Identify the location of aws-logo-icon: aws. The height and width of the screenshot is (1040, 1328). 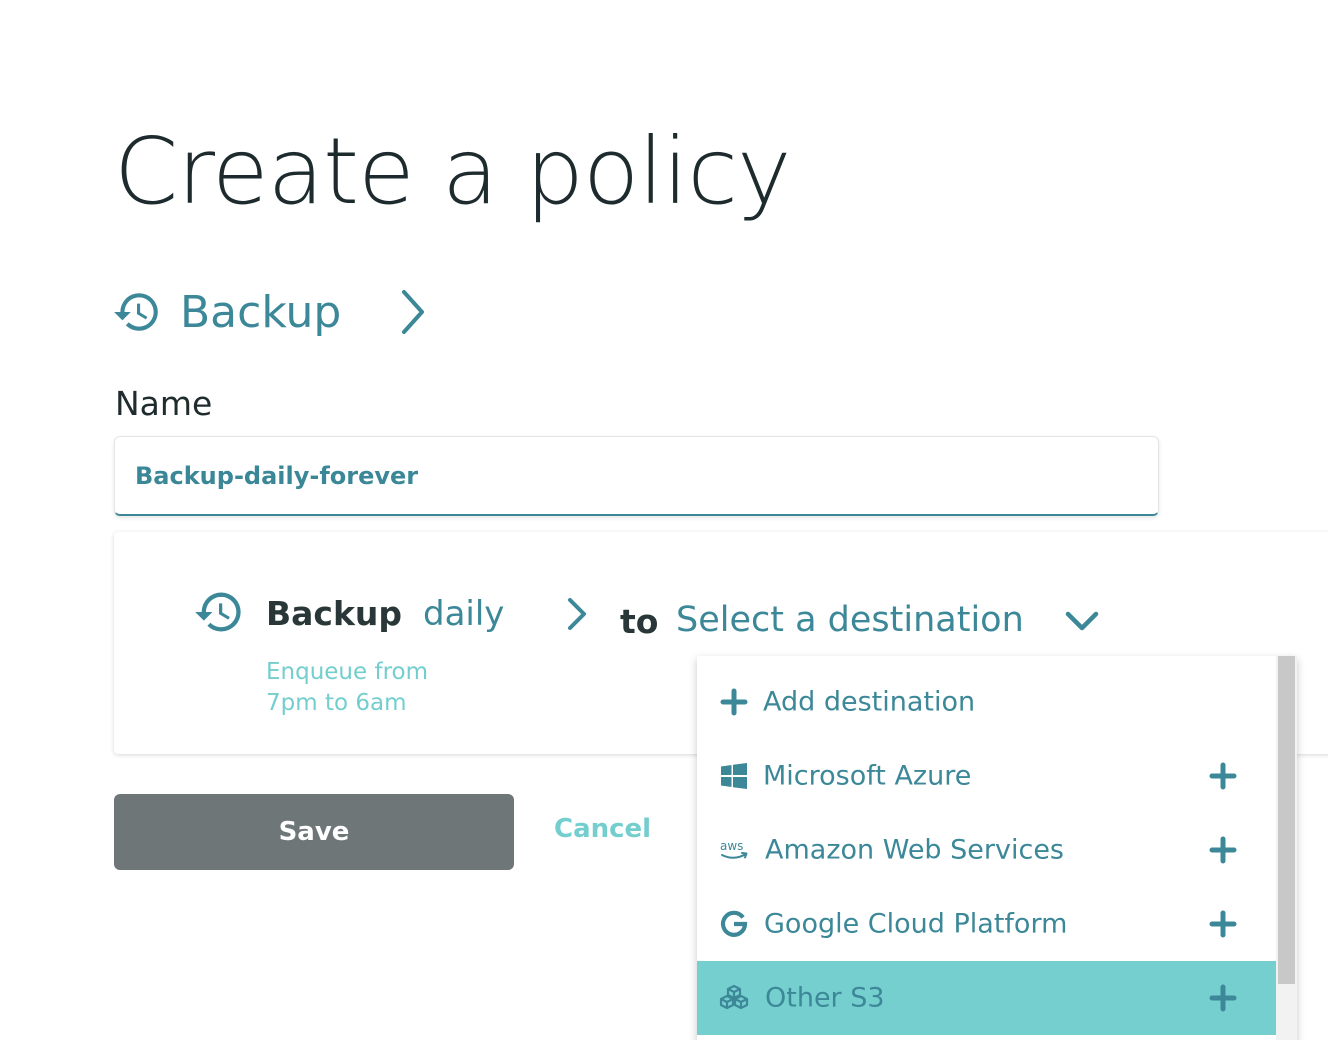
(734, 849).